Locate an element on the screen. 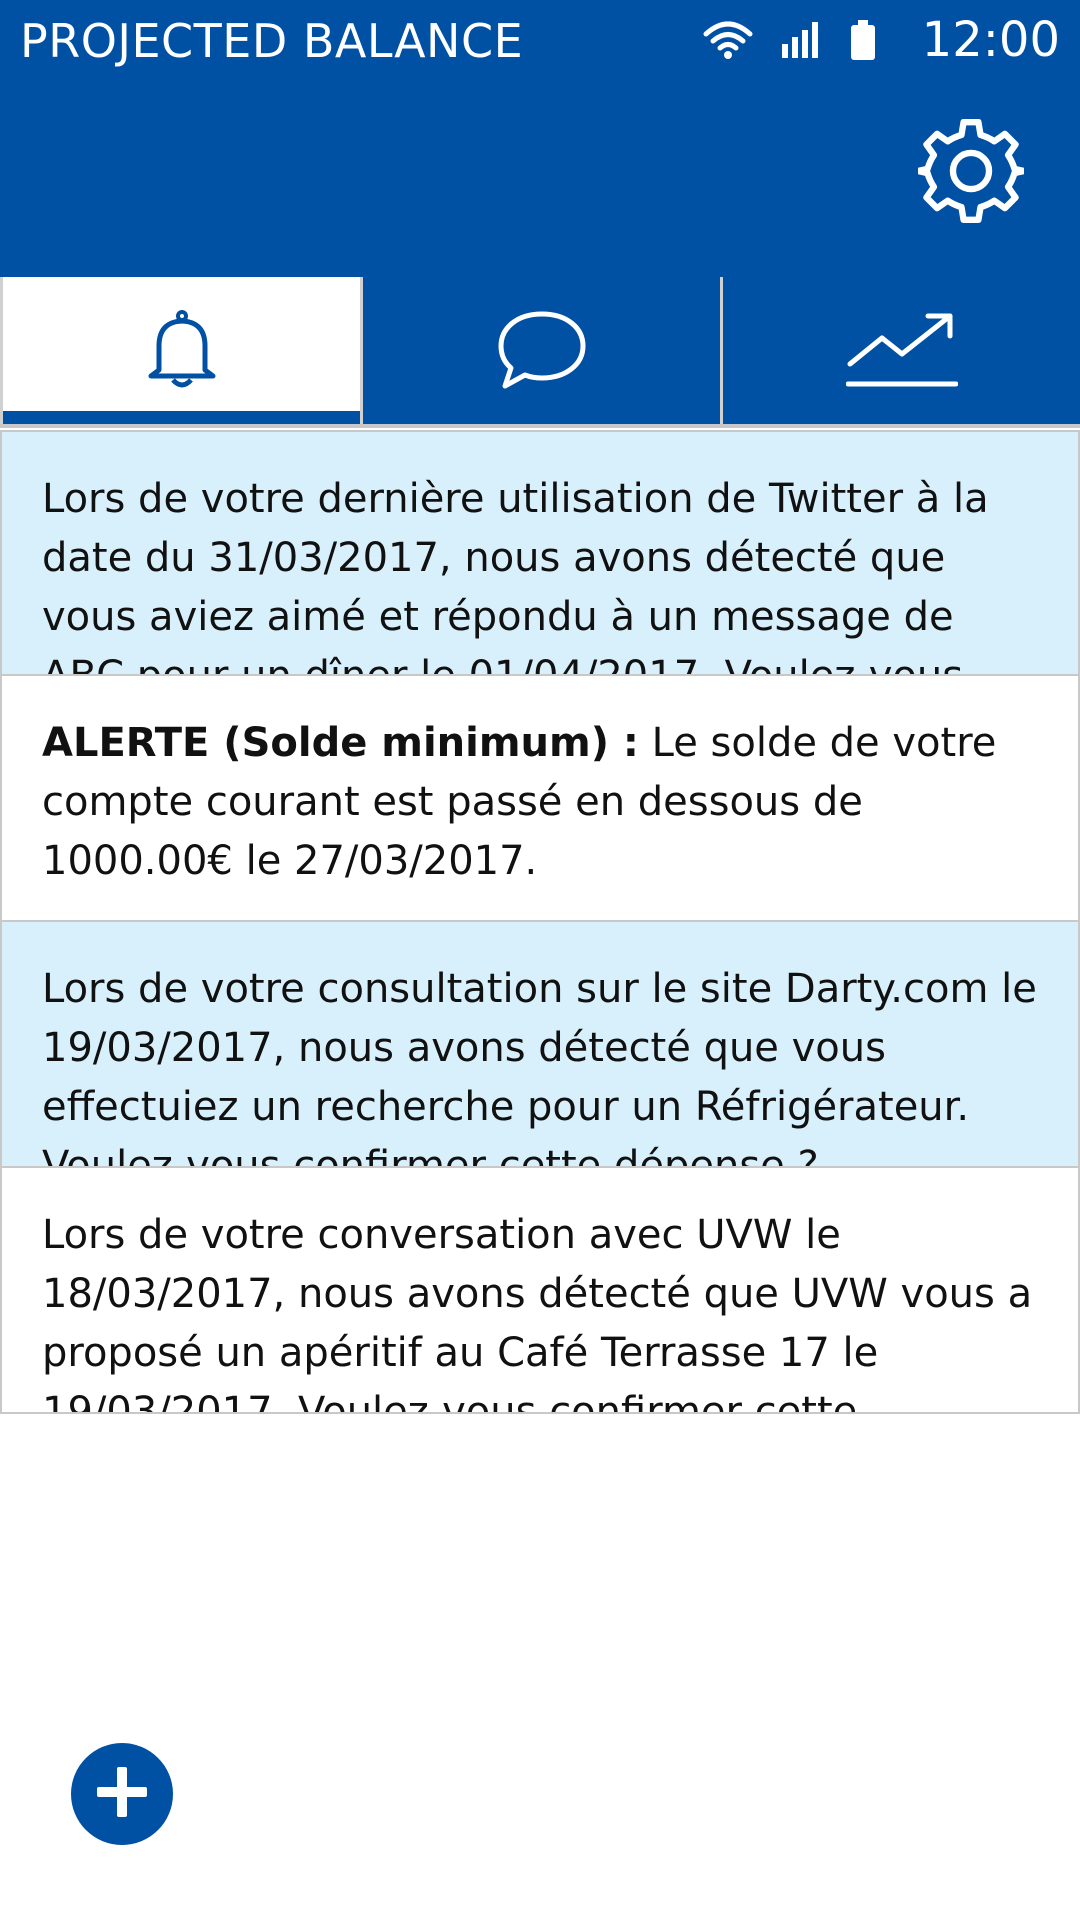 This screenshot has width=1080, height=1920. trend-chart-icon is located at coordinates (901, 352).